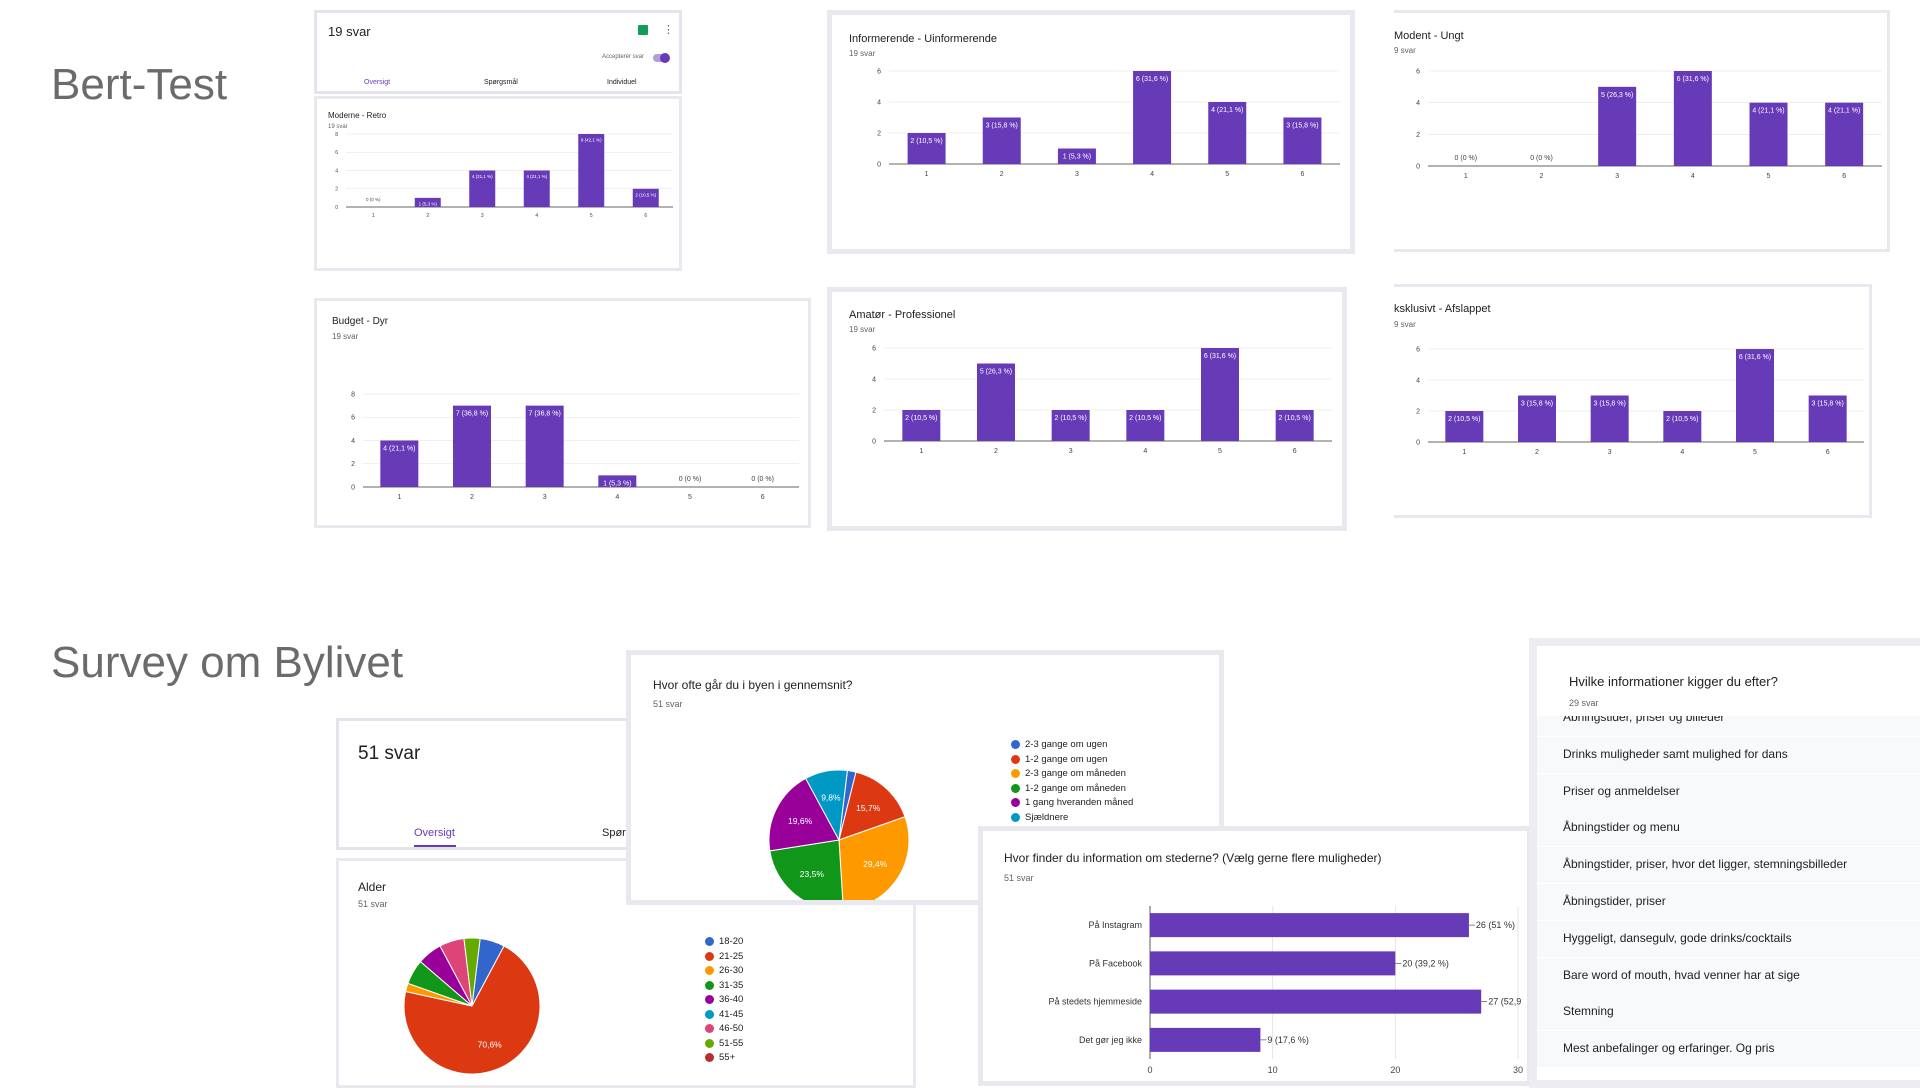 The image size is (1920, 1088). Describe the element at coordinates (724, 985) in the screenshot. I see `legend-item: 31-35` at that location.